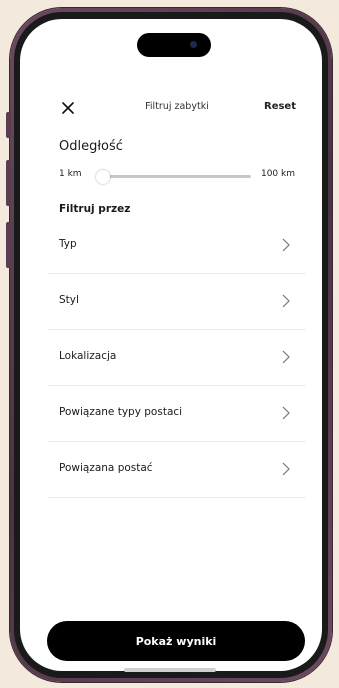  I want to click on filter-item-label: Powiązana postać, so click(106, 468).